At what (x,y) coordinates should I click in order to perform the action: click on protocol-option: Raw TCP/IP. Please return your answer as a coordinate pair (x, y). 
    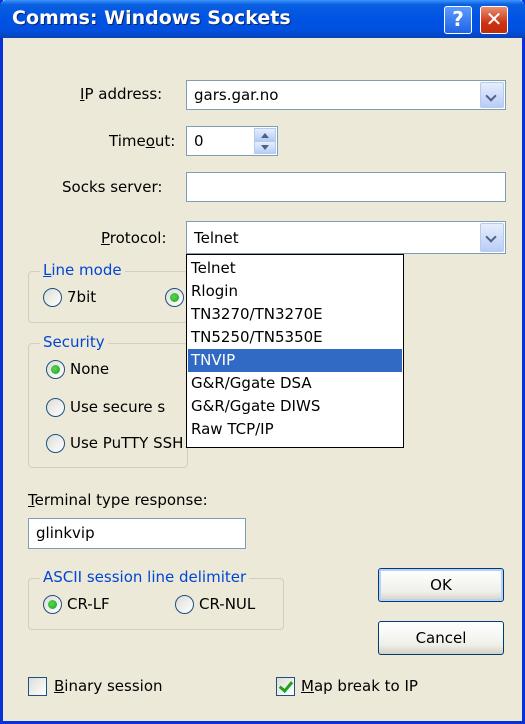
    Looking at the image, I should click on (295, 429).